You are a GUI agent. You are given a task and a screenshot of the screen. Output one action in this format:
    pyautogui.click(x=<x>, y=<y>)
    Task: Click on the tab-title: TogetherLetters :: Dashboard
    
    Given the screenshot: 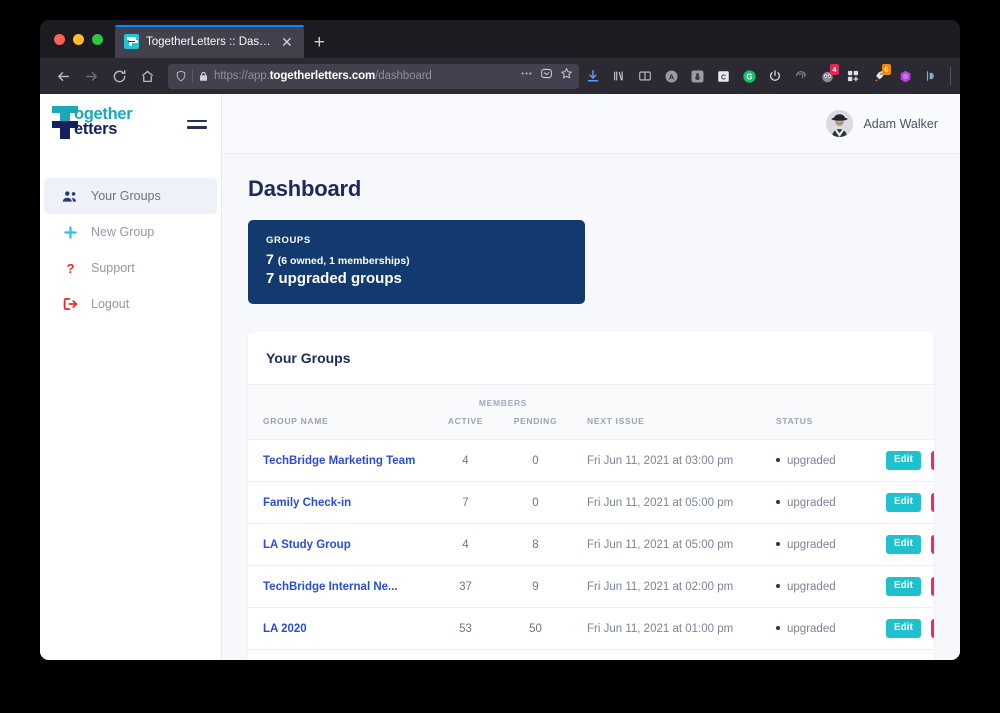 What is the action you would take?
    pyautogui.click(x=208, y=41)
    